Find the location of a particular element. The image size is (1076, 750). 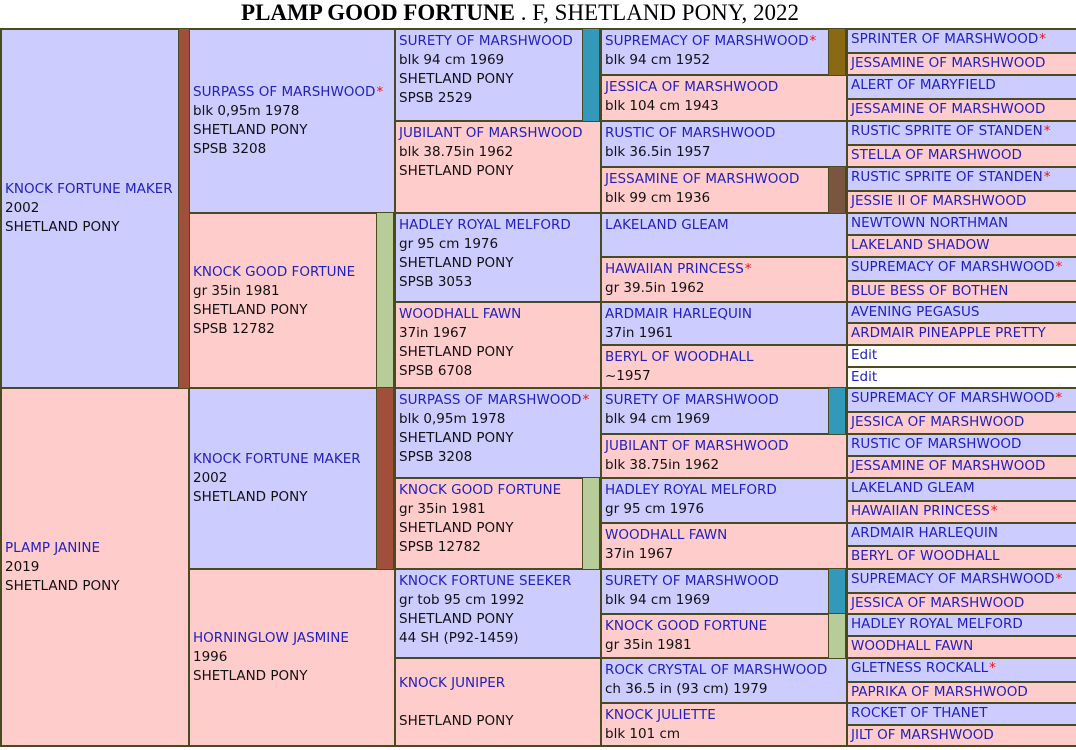

name-line: ALERT OF MARYFIELD is located at coordinates (962, 85).